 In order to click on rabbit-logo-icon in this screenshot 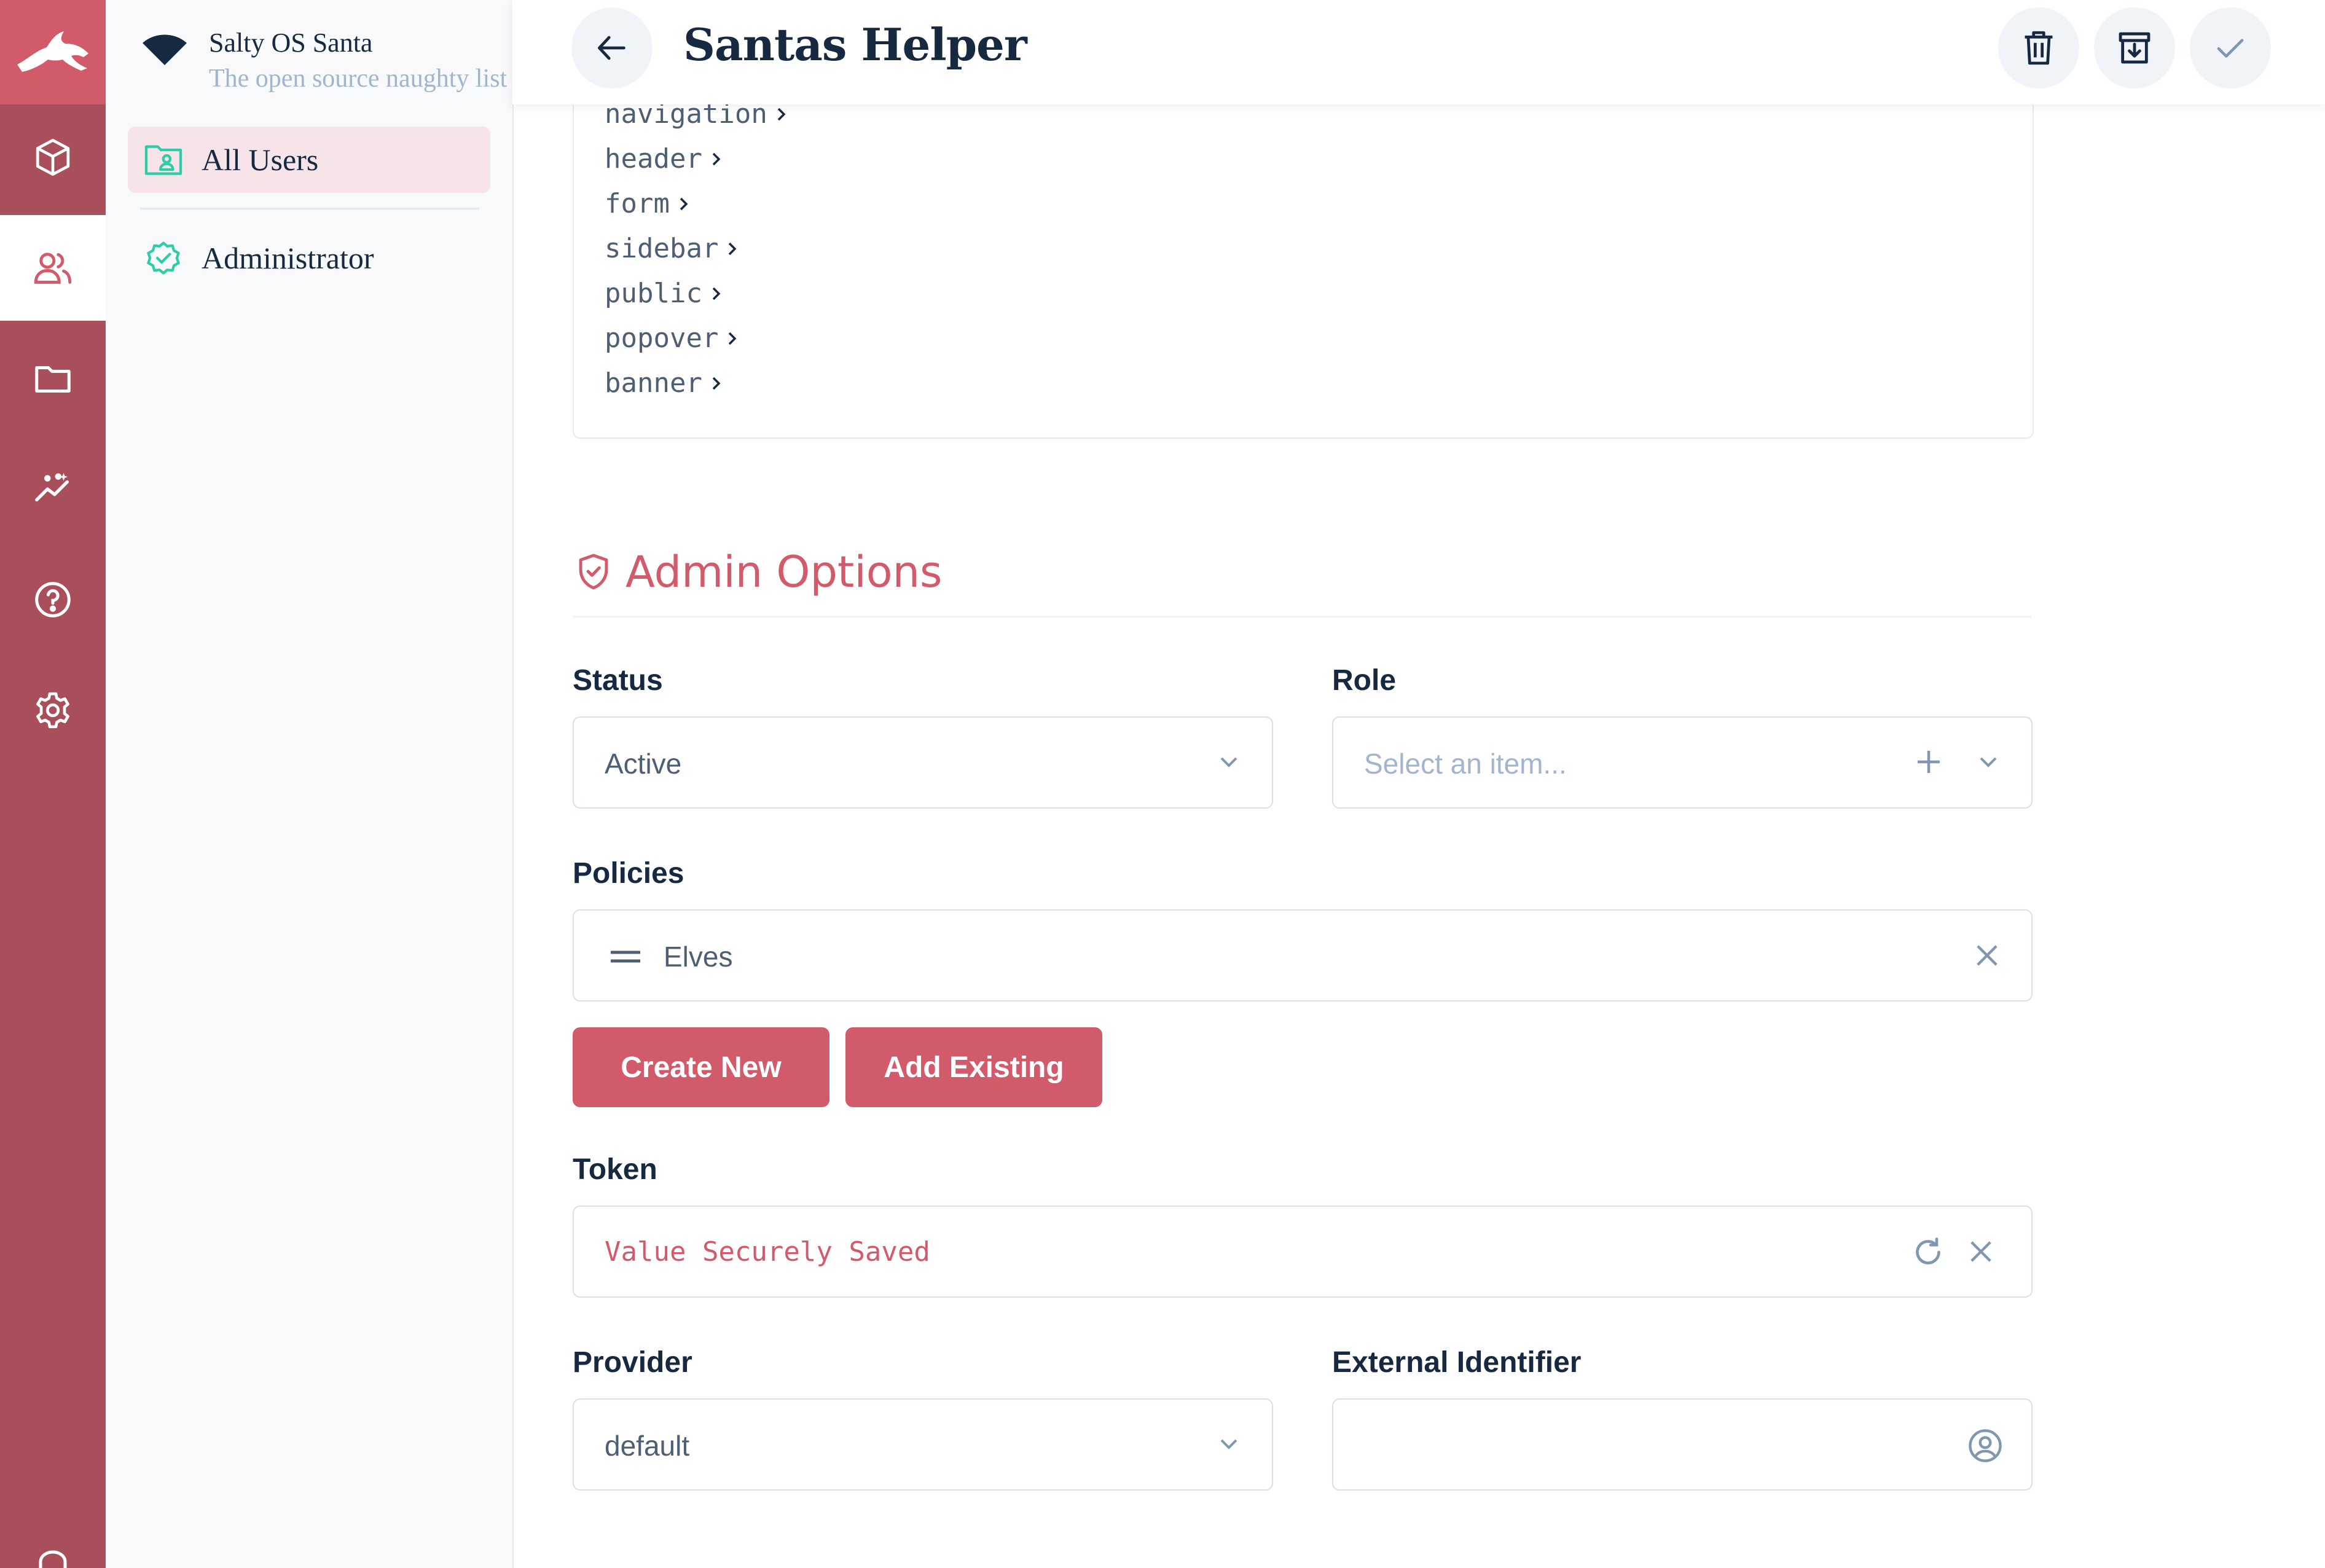, I will do `click(52, 51)`.